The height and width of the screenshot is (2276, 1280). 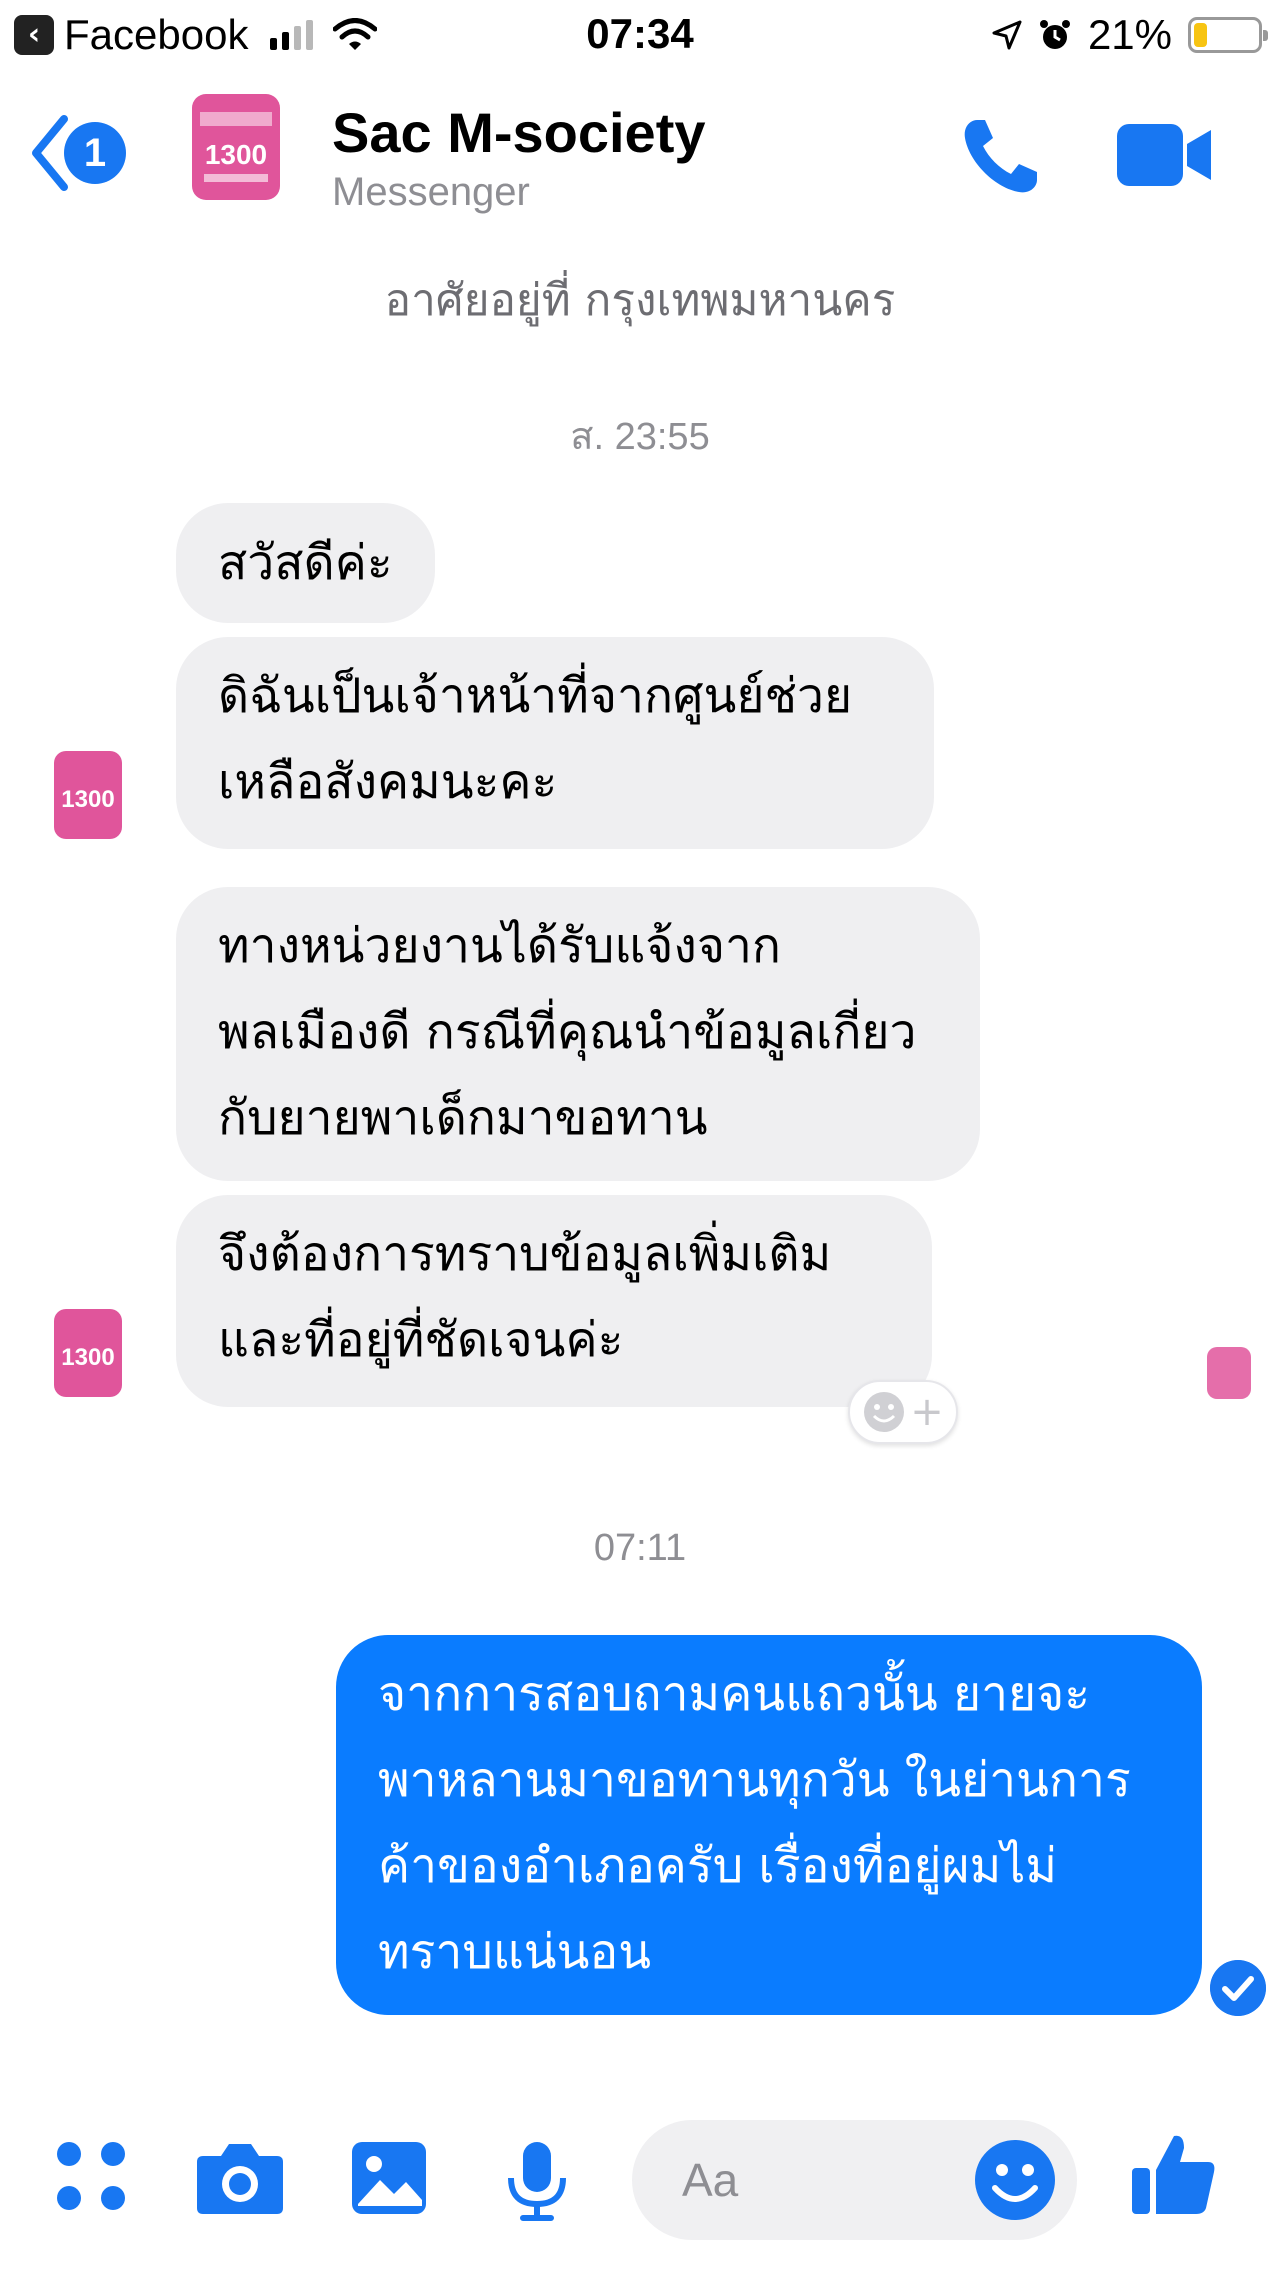 I want to click on message-text: สวัสดีค่ะ, so click(x=305, y=563).